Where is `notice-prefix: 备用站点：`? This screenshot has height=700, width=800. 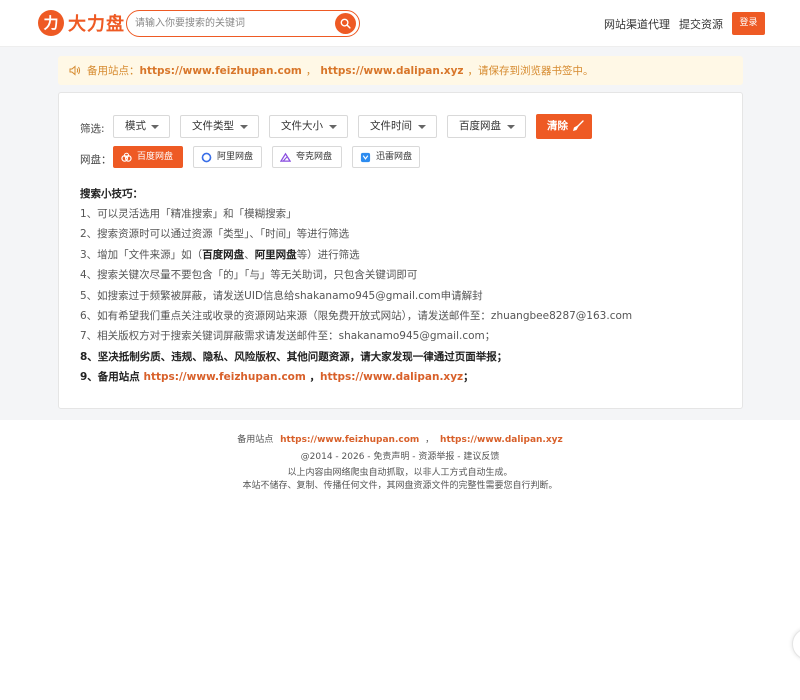
notice-prefix: 备用站点： is located at coordinates (113, 71).